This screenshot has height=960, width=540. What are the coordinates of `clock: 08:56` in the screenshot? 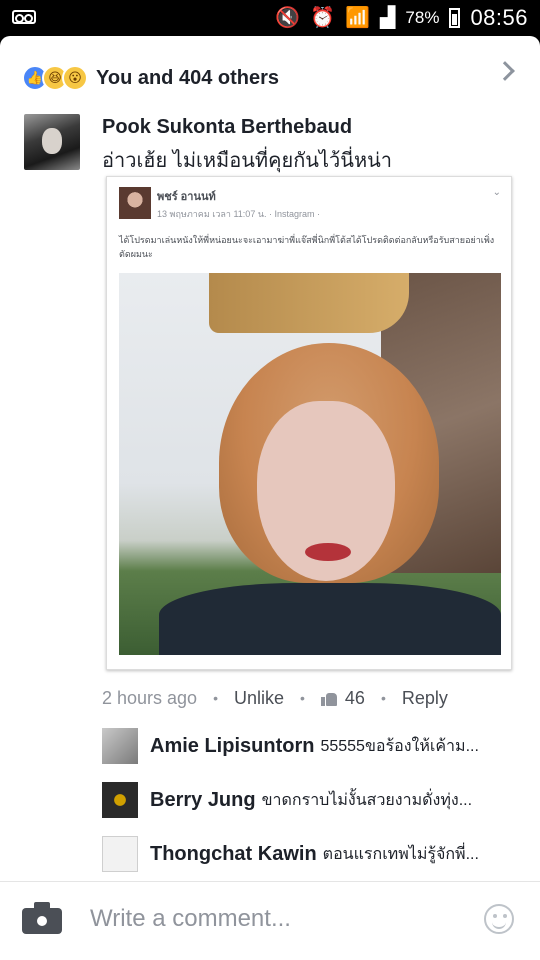 It's located at (499, 17).